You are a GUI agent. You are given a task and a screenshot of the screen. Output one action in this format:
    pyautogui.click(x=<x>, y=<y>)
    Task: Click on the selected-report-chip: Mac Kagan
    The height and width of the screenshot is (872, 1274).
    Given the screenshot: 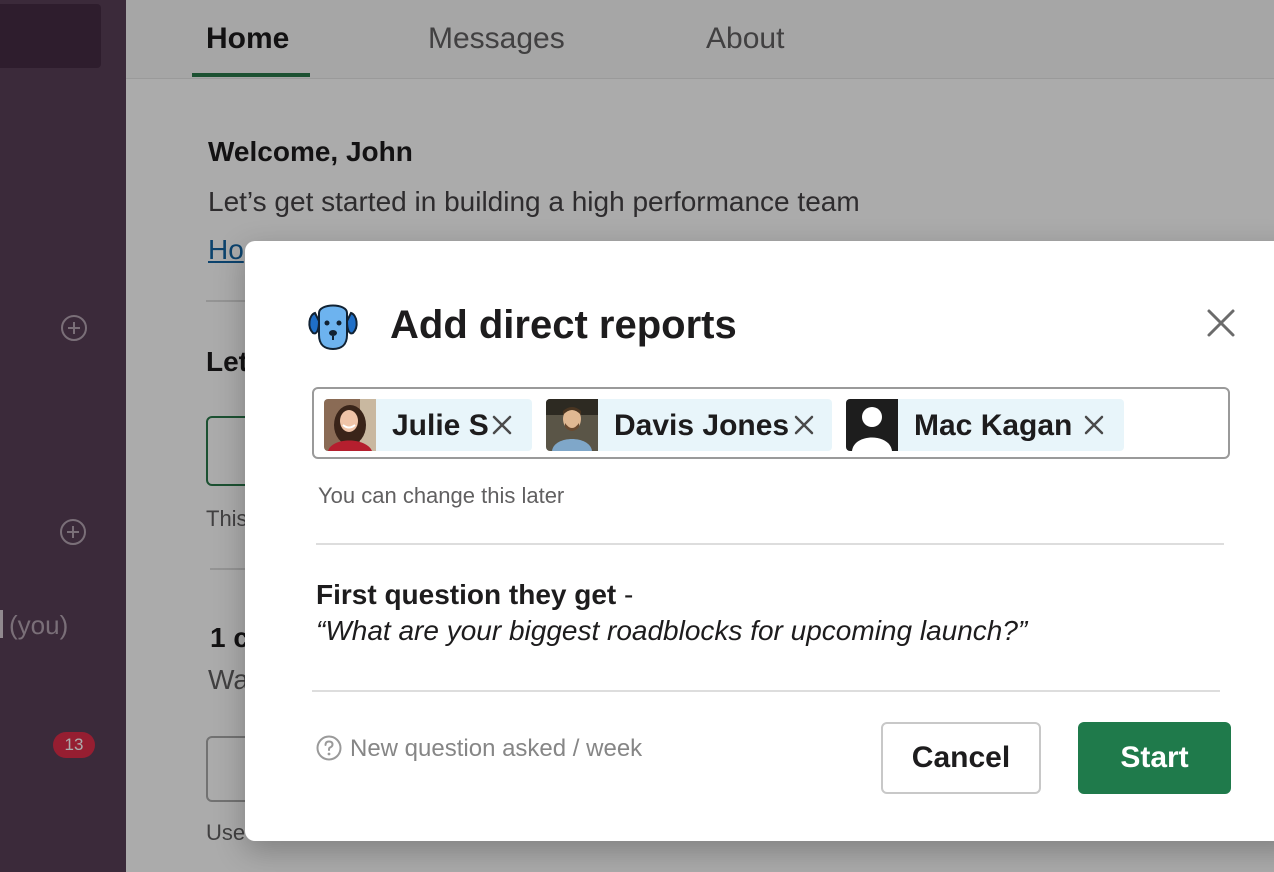 What is the action you would take?
    pyautogui.click(x=985, y=425)
    